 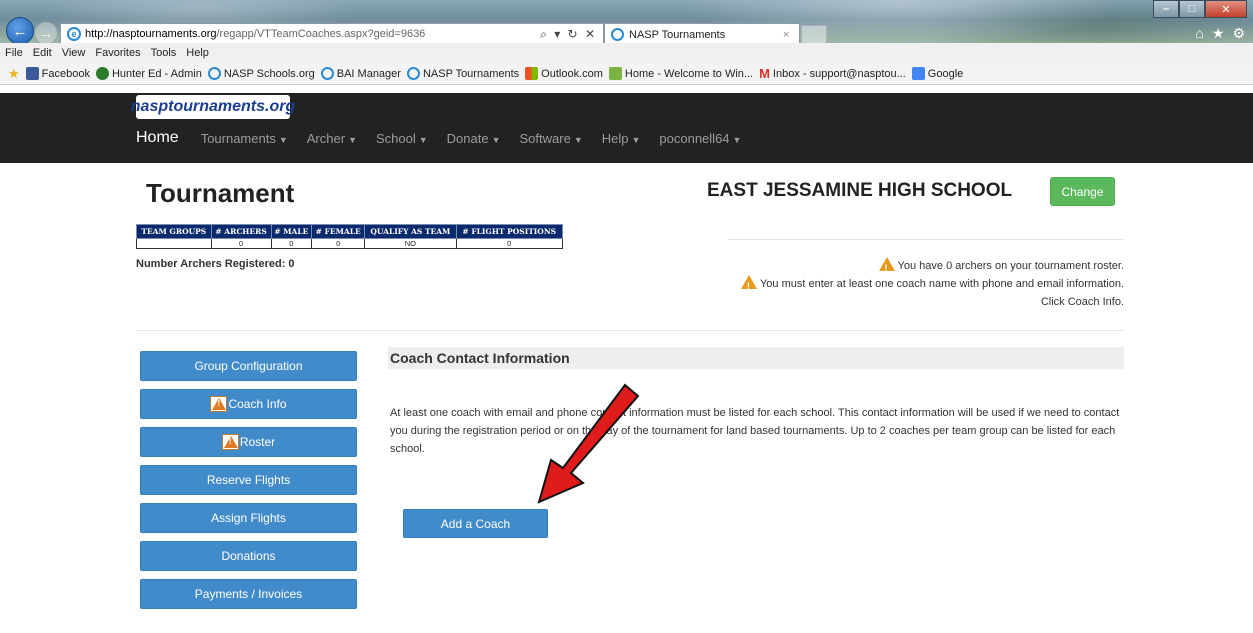 What do you see at coordinates (14, 74) in the screenshot?
I see `favorites-star-add-icon: ★` at bounding box center [14, 74].